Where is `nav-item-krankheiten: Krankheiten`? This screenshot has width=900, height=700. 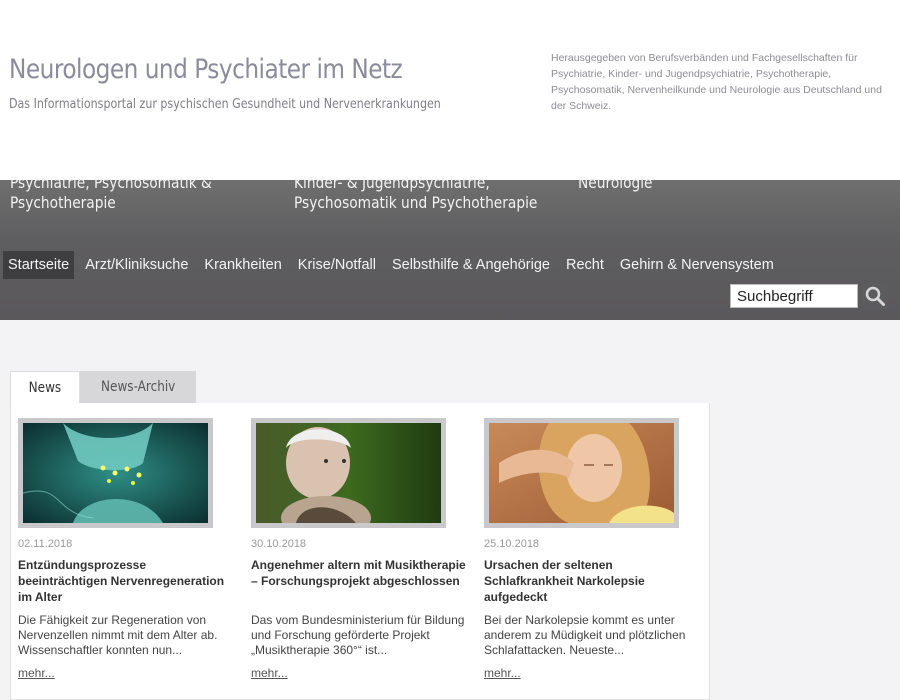
nav-item-krankheiten: Krankheiten is located at coordinates (242, 265).